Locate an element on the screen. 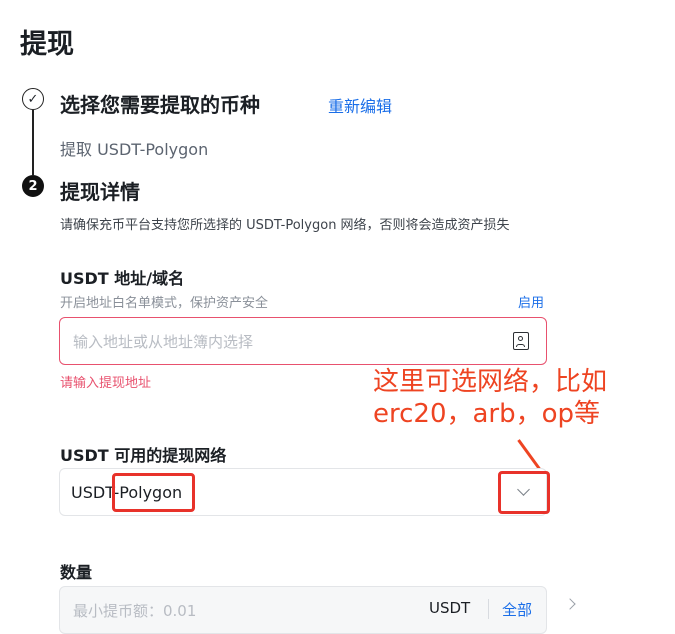 The image size is (675, 634). address-book-icon is located at coordinates (521, 341).